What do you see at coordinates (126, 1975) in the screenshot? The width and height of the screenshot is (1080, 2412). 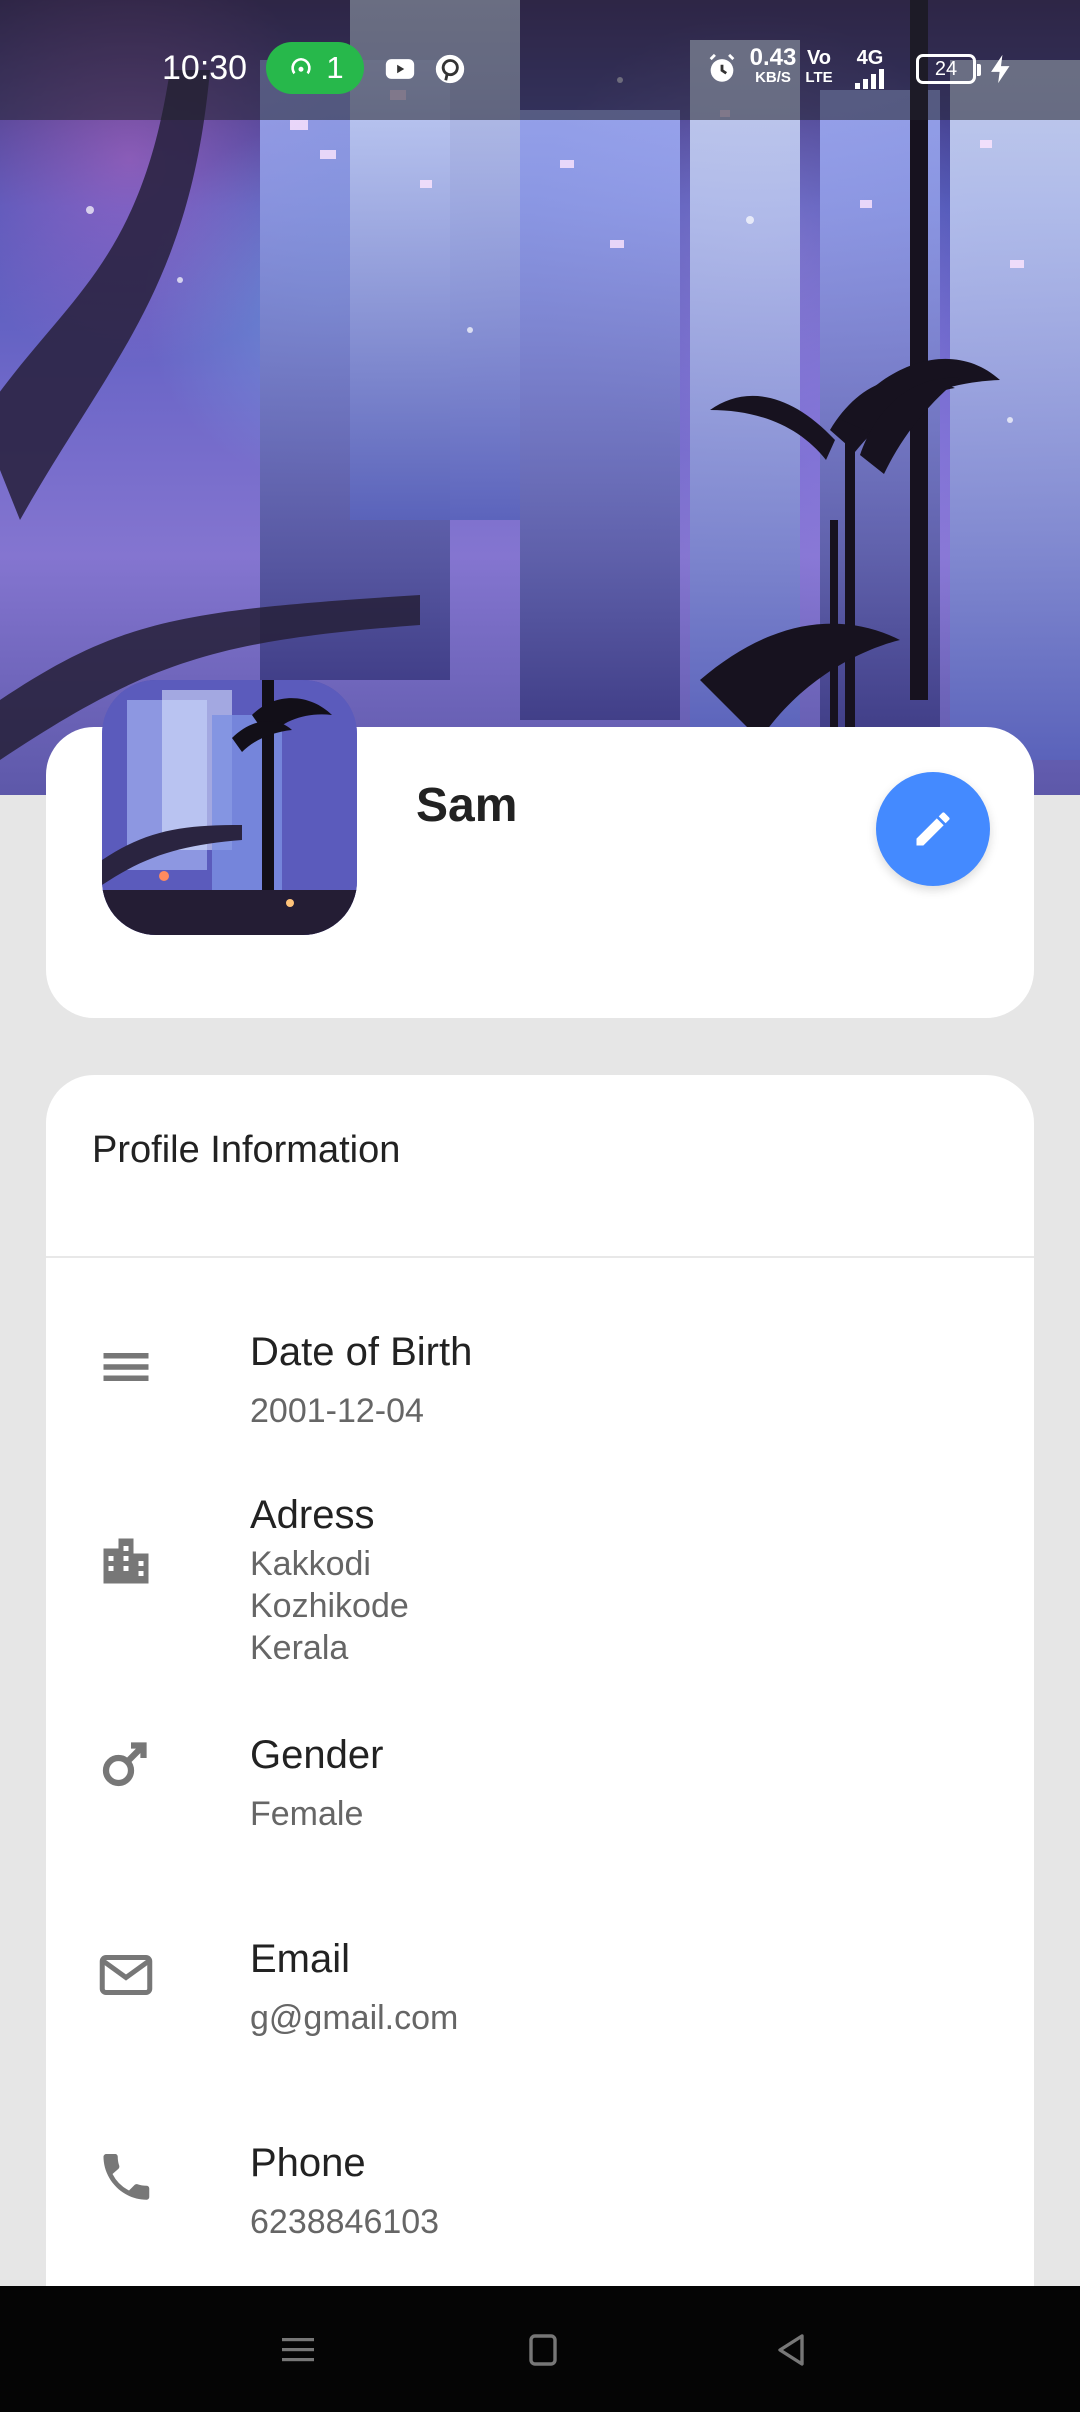 I see `mail-icon` at bounding box center [126, 1975].